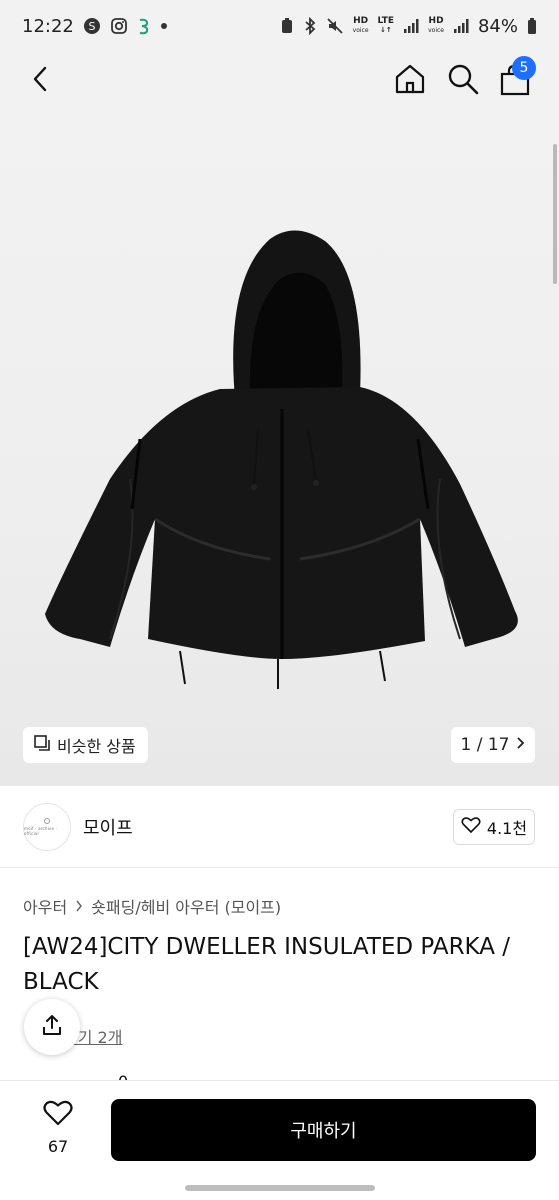  I want to click on wishlist-button: 67, so click(58, 1131).